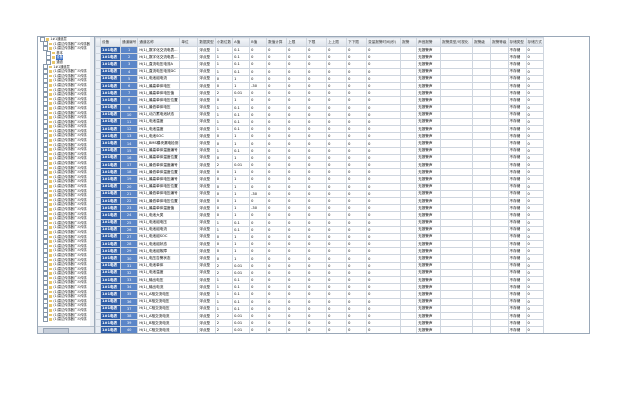 This screenshot has height=418, width=620. What do you see at coordinates (224, 265) in the screenshot?
I see `table-cell: 2` at bounding box center [224, 265].